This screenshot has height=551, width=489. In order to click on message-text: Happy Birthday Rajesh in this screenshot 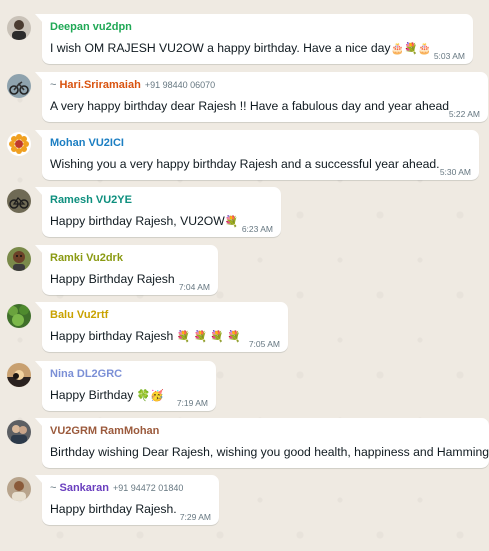, I will do `click(112, 279)`.